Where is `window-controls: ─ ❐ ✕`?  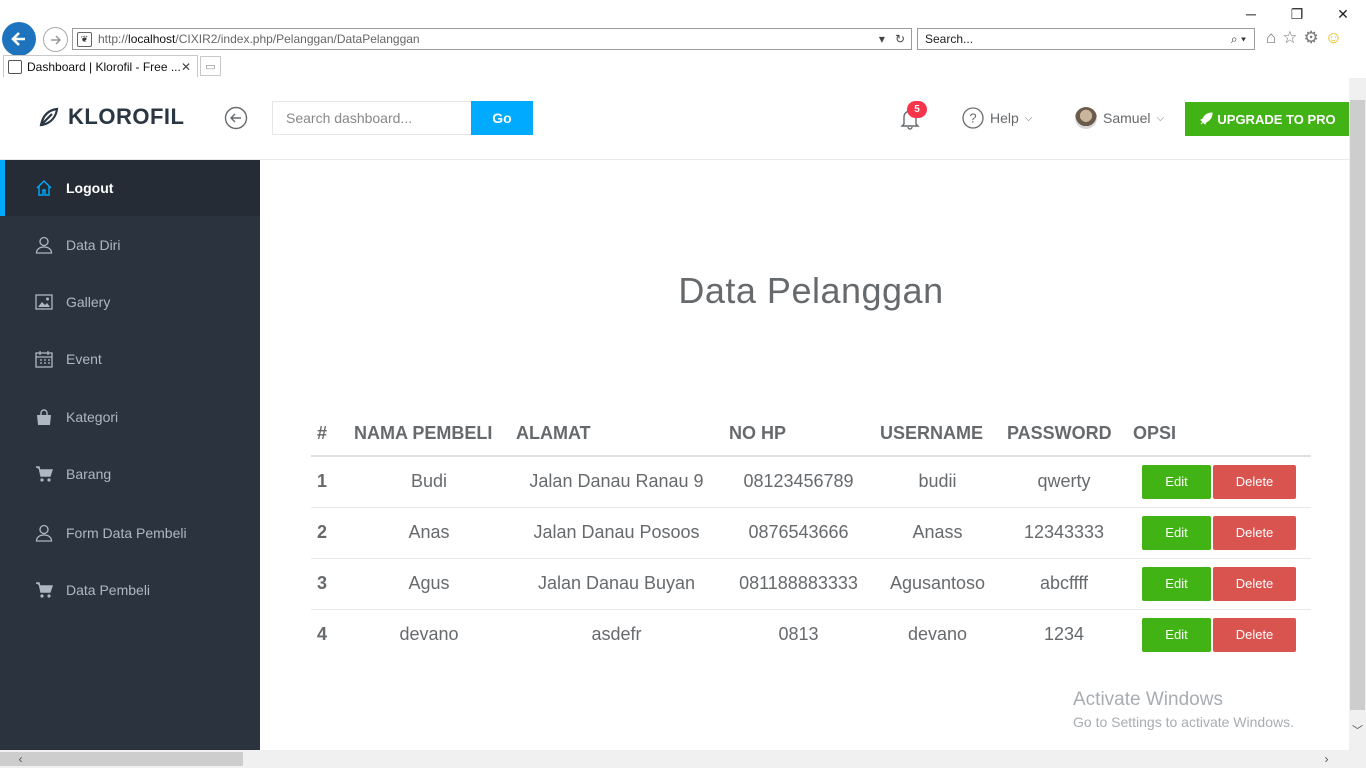 window-controls: ─ ❐ ✕ is located at coordinates (1297, 14).